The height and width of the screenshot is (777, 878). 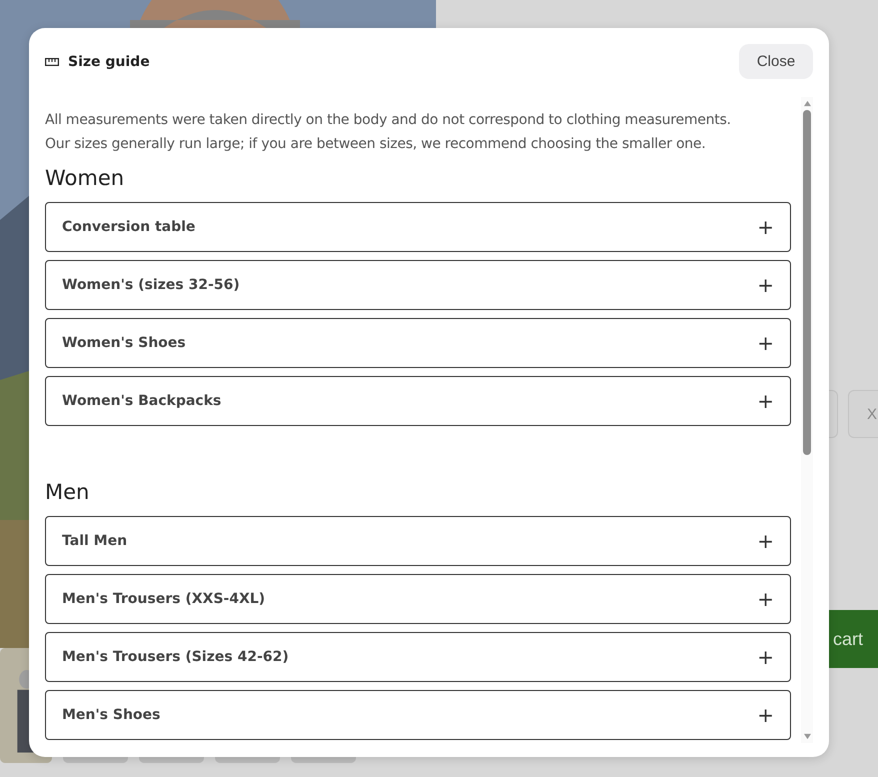 What do you see at coordinates (418, 715) in the screenshot?
I see `accordion-item: Men's Shoes +` at bounding box center [418, 715].